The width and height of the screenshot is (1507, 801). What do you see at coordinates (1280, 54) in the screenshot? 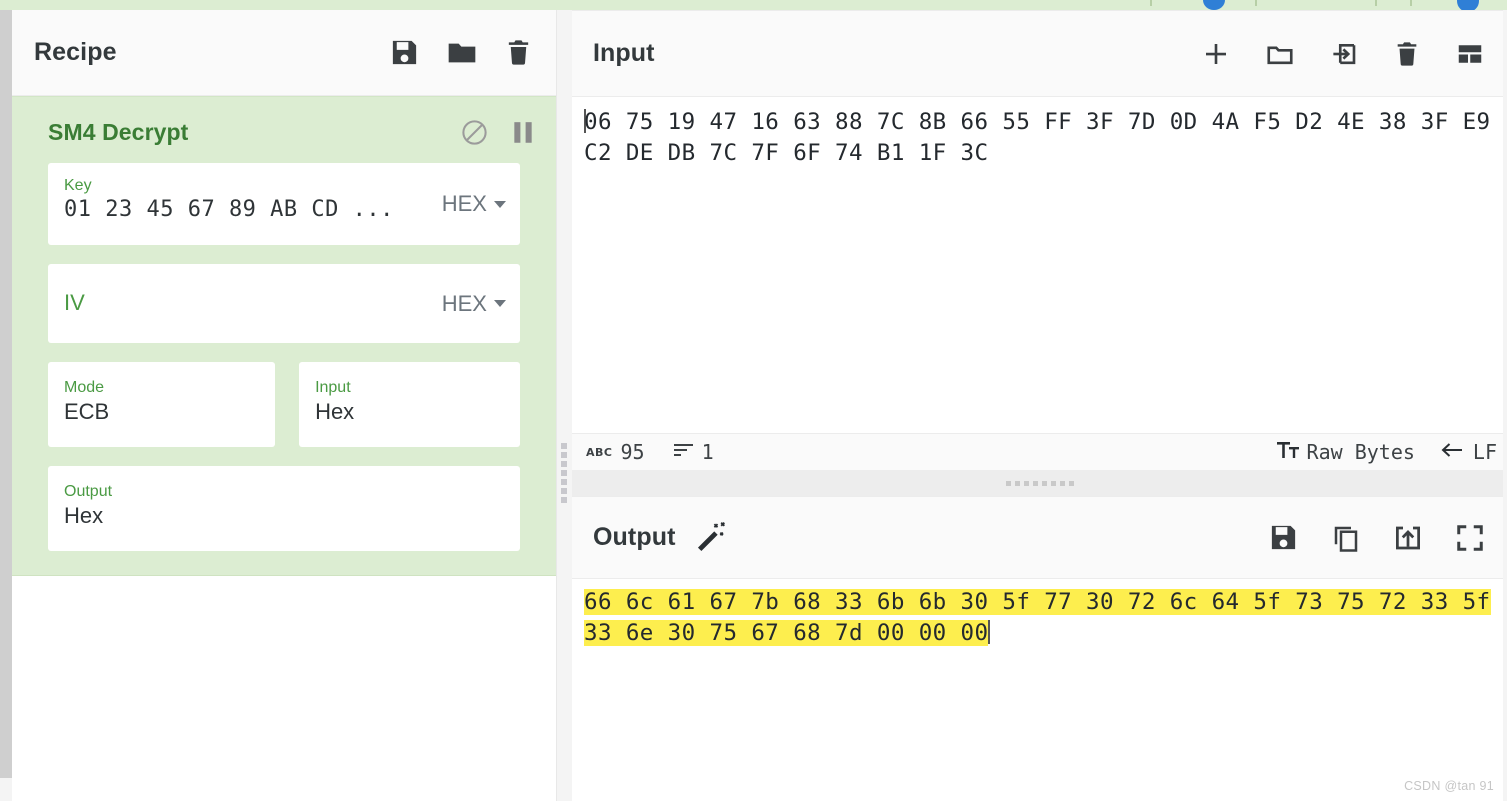
I see `open-folder-as-input-icon` at bounding box center [1280, 54].